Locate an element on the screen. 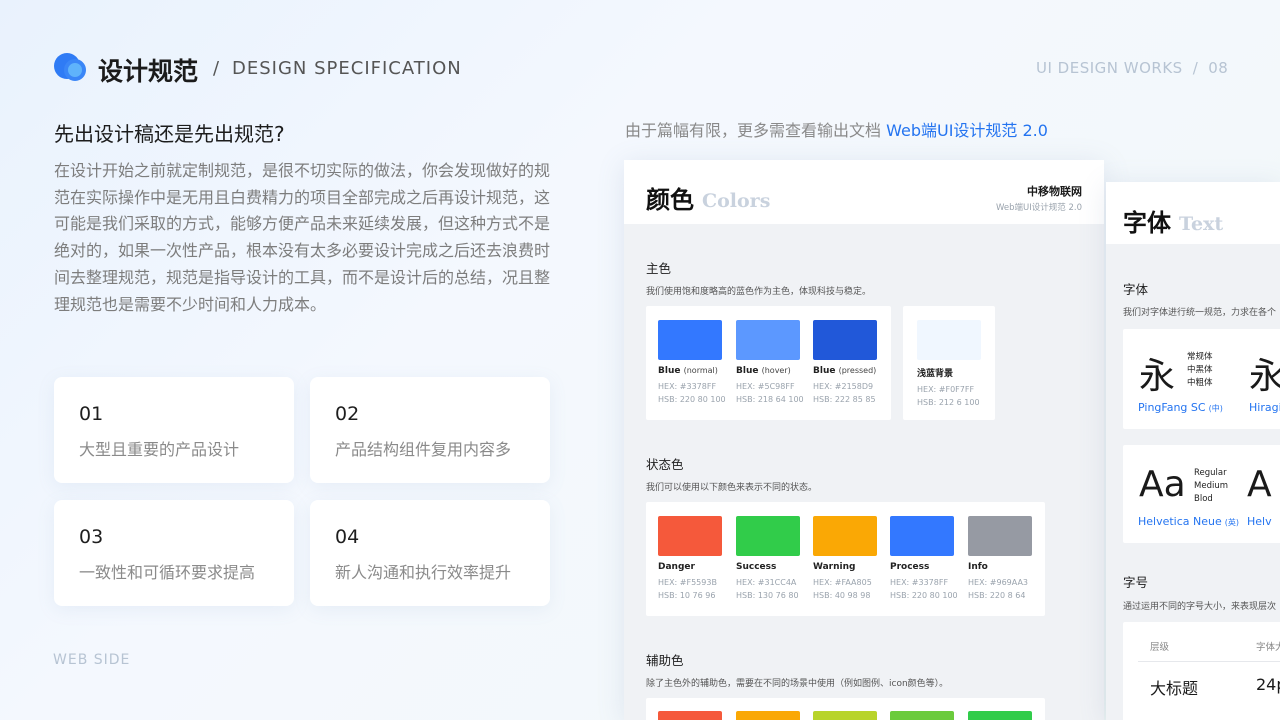 This screenshot has height=720, width=1280. en-glyph-sample: Aa is located at coordinates (1162, 484).